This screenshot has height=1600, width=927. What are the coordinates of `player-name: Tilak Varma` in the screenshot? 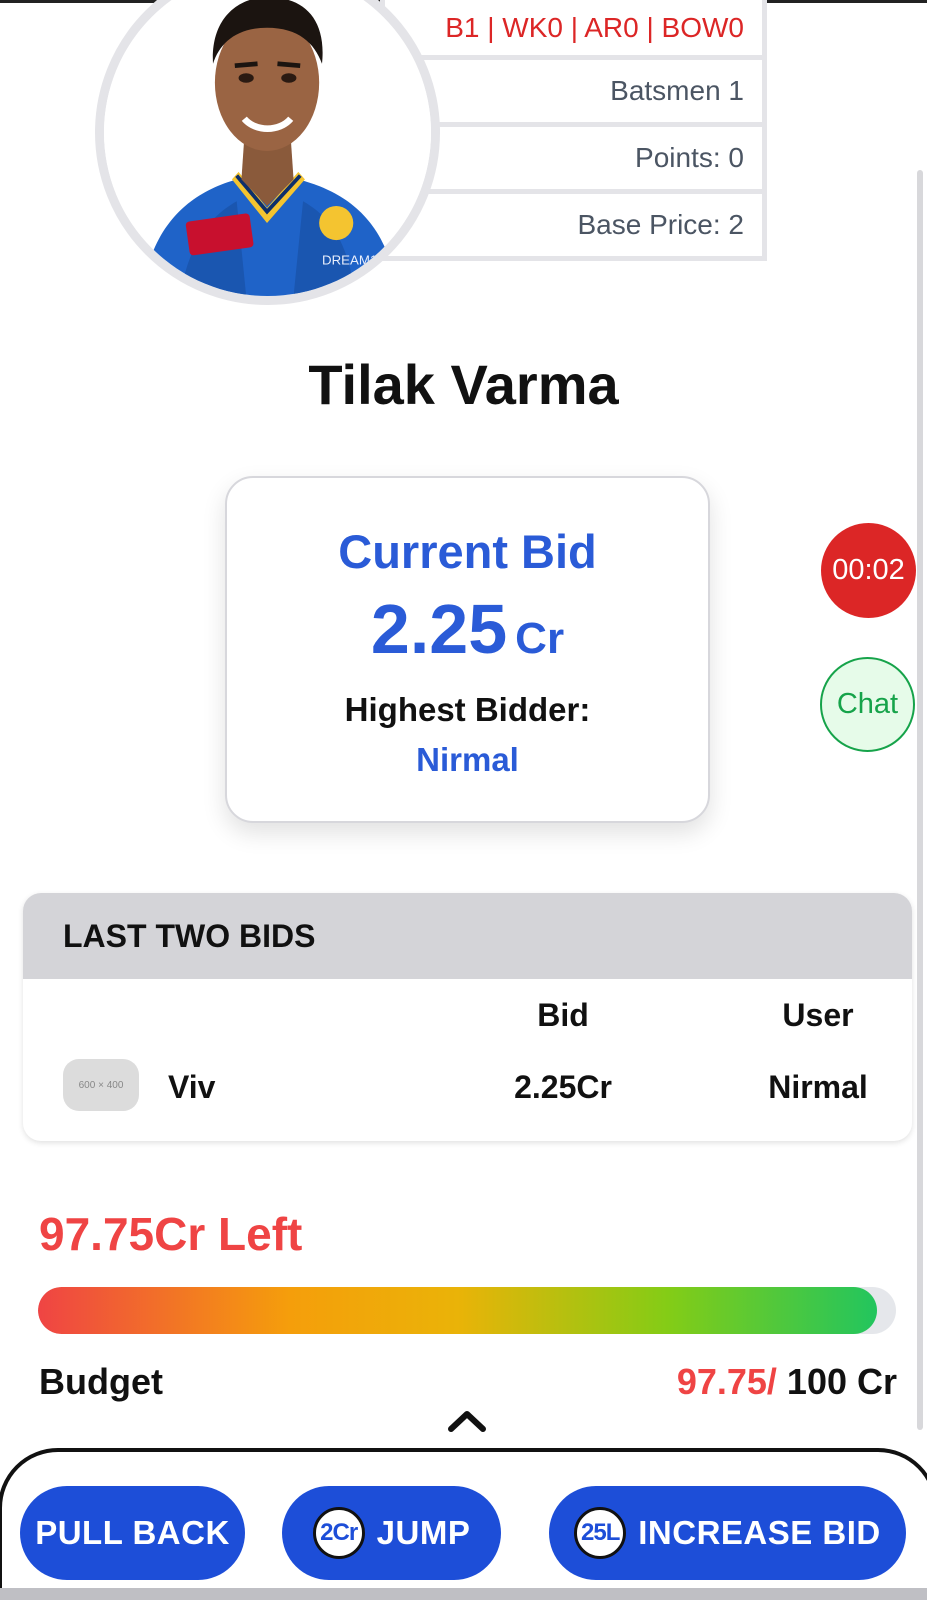 It's located at (463, 384).